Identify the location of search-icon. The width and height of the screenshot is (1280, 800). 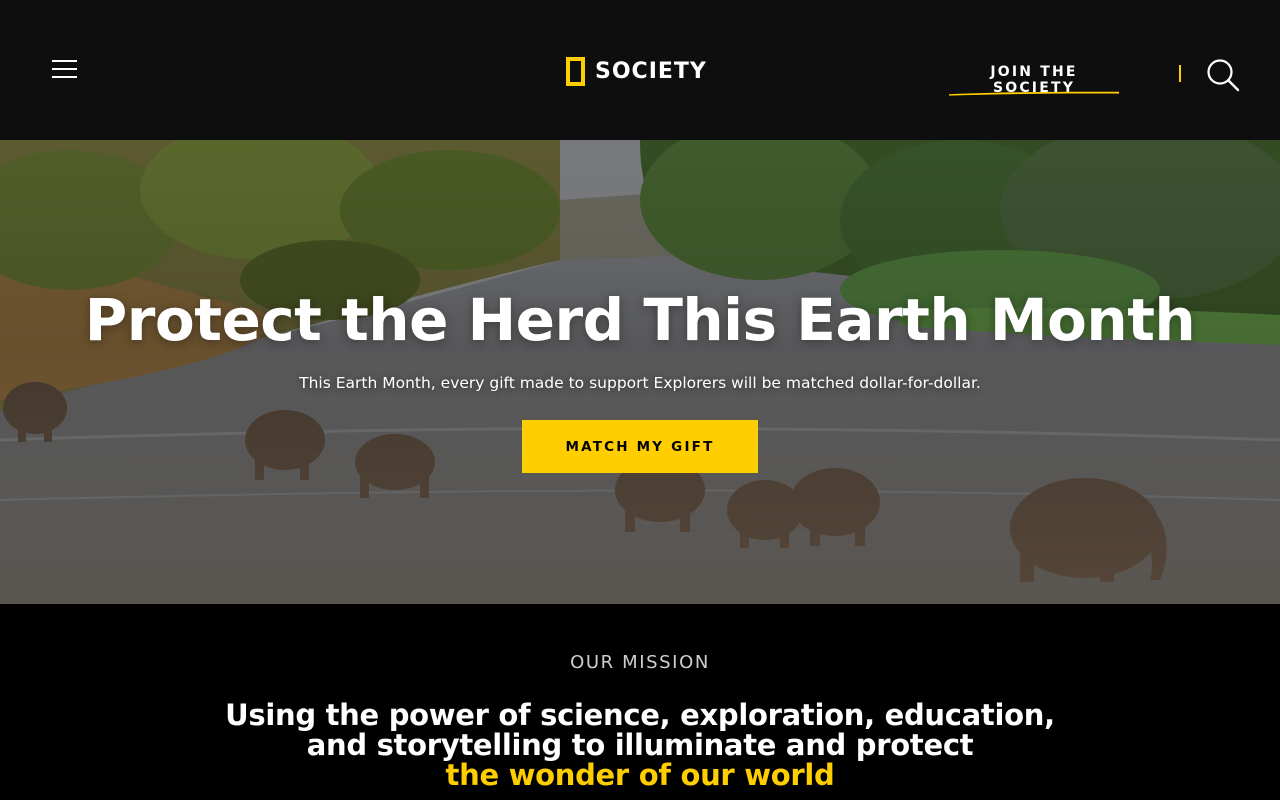
(1223, 75).